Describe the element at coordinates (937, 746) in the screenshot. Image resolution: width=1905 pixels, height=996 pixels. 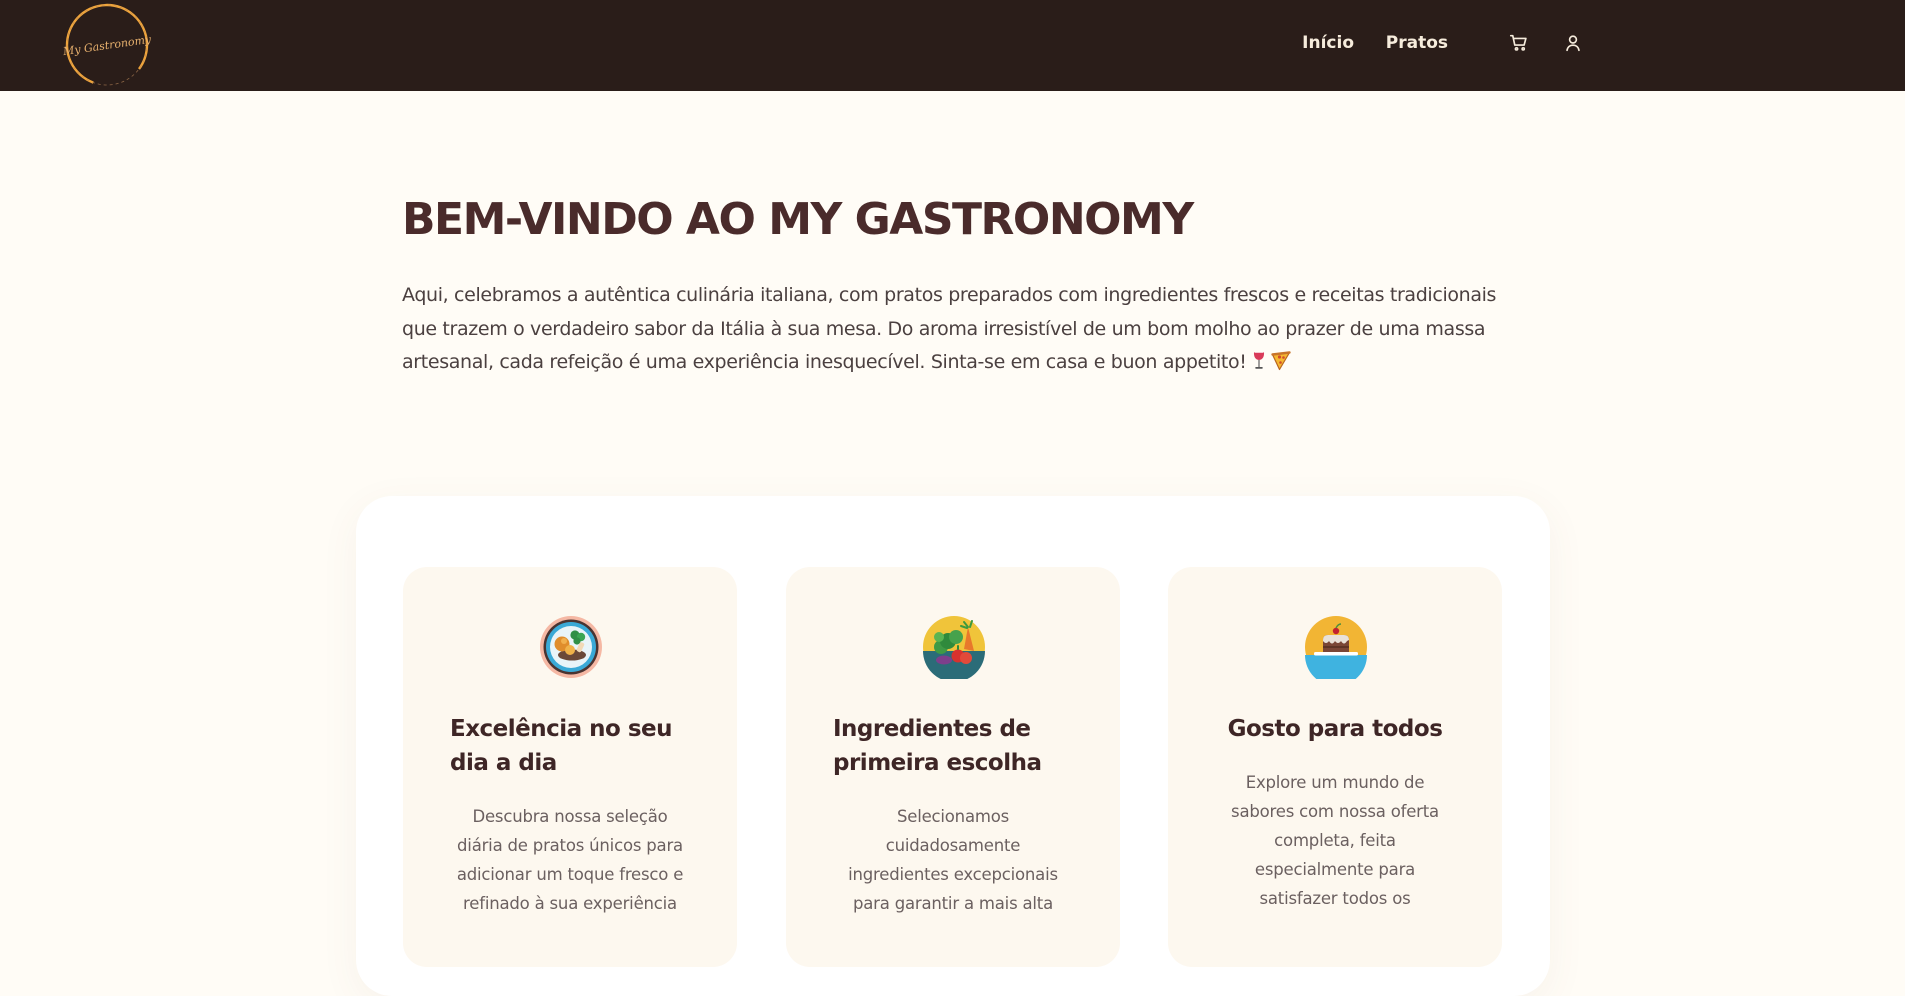
I see `feature-title: Ingredientes de primeira escolha` at that location.